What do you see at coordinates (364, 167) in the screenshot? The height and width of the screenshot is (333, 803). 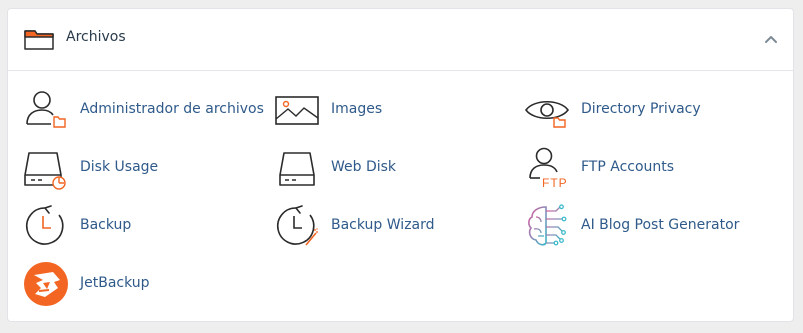 I see `tool-label: Web Disk` at bounding box center [364, 167].